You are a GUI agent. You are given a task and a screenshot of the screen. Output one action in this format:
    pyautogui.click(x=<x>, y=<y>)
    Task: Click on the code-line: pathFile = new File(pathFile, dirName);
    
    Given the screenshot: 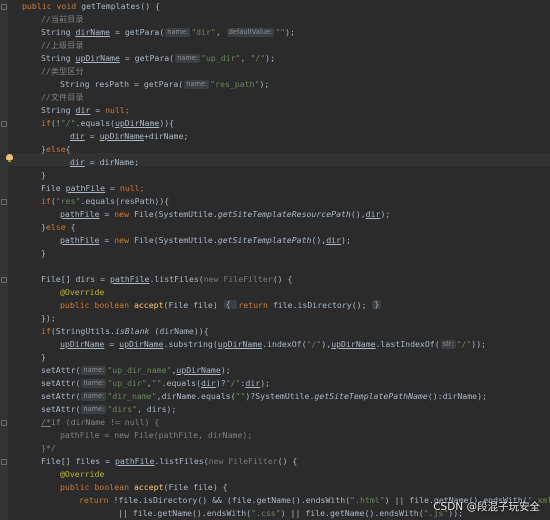 What is the action you would take?
    pyautogui.click(x=286, y=435)
    